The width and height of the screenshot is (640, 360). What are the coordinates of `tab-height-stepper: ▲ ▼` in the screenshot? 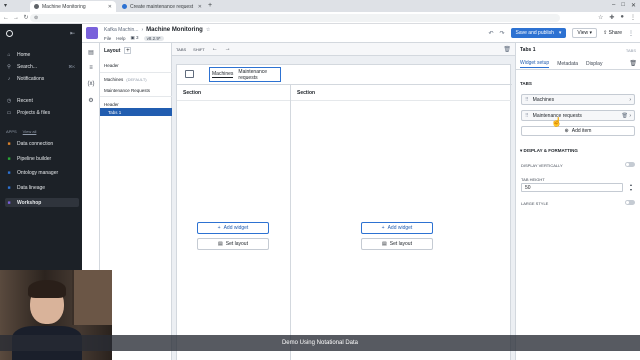 It's located at (631, 187).